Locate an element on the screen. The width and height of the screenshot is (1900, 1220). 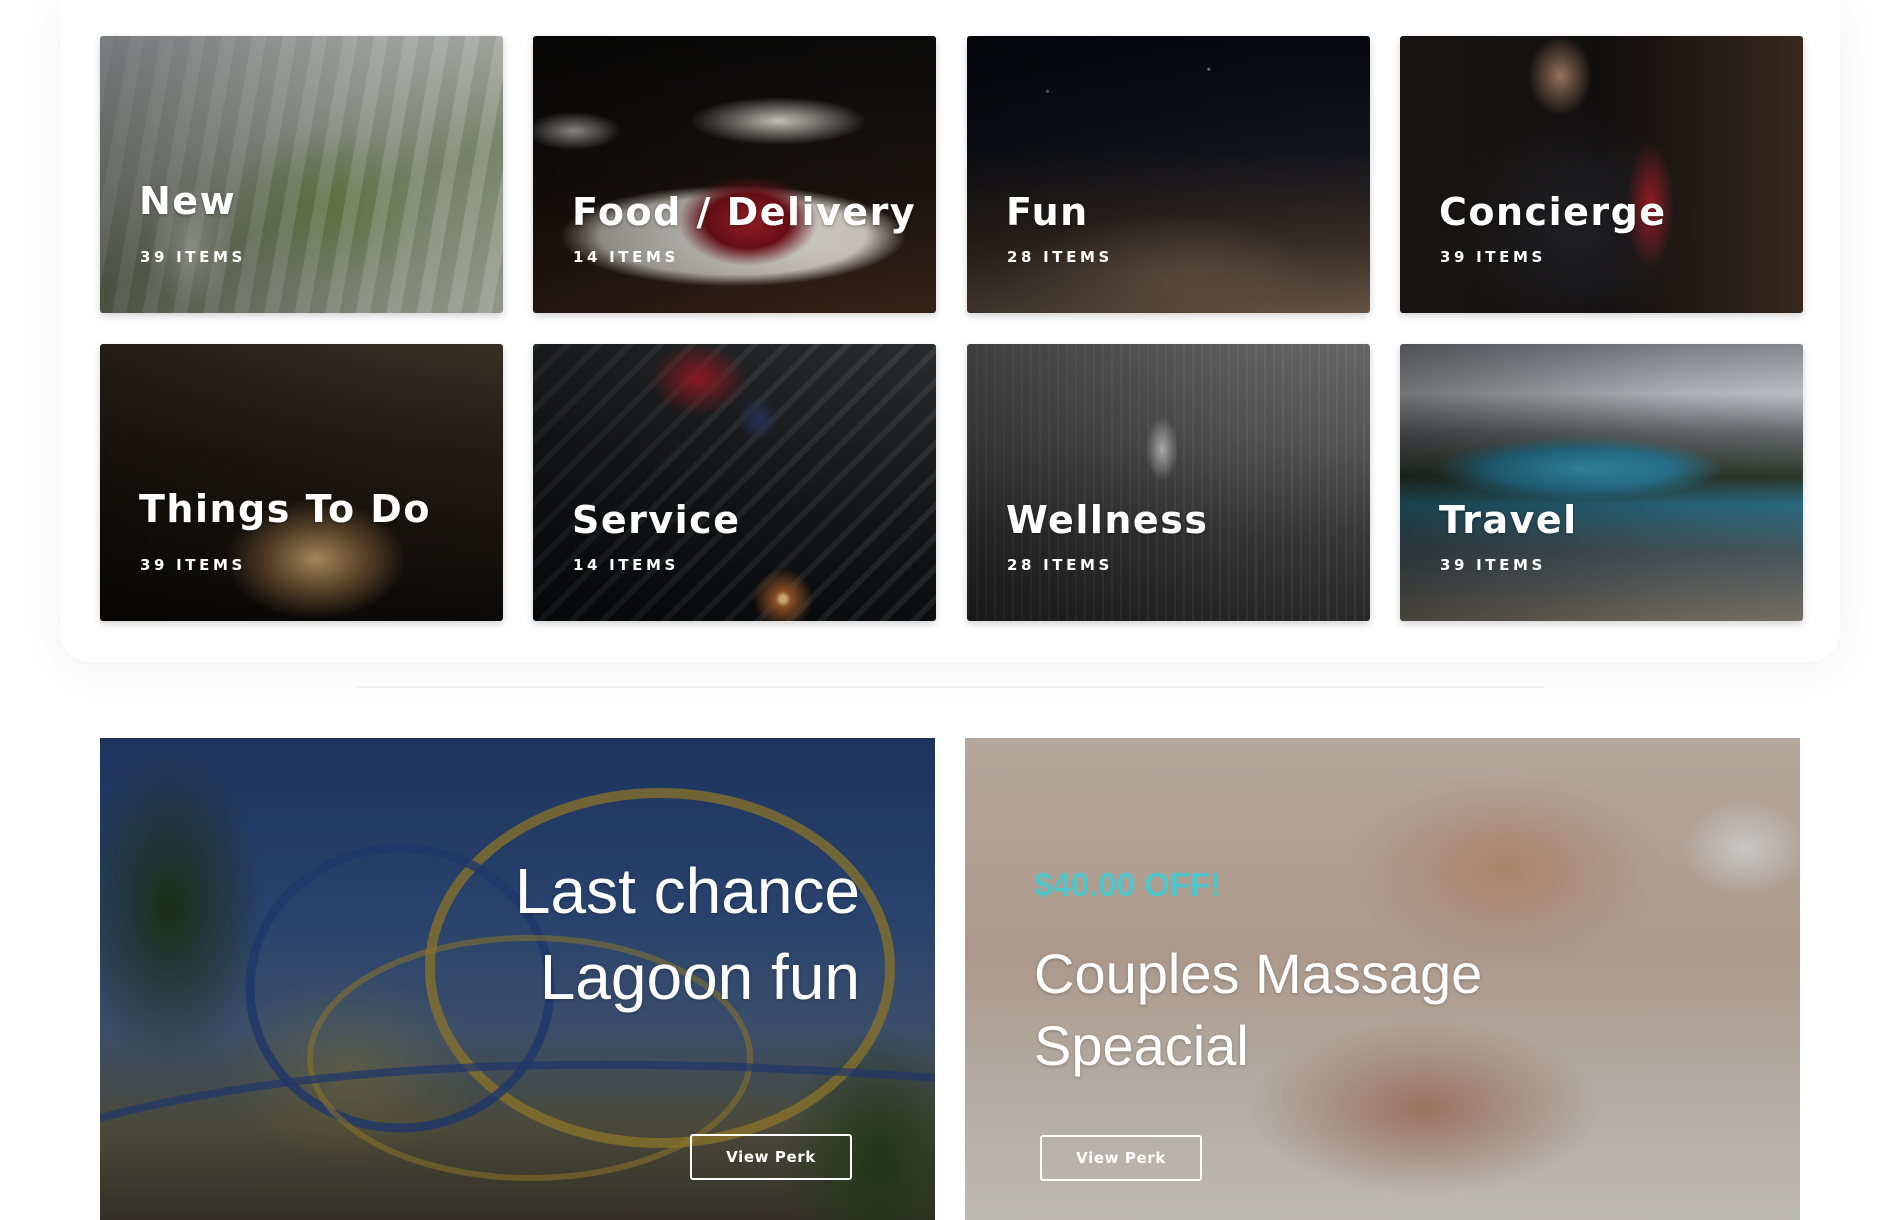
promo-heading: Last chance Lagoon fun is located at coordinates (630, 934).